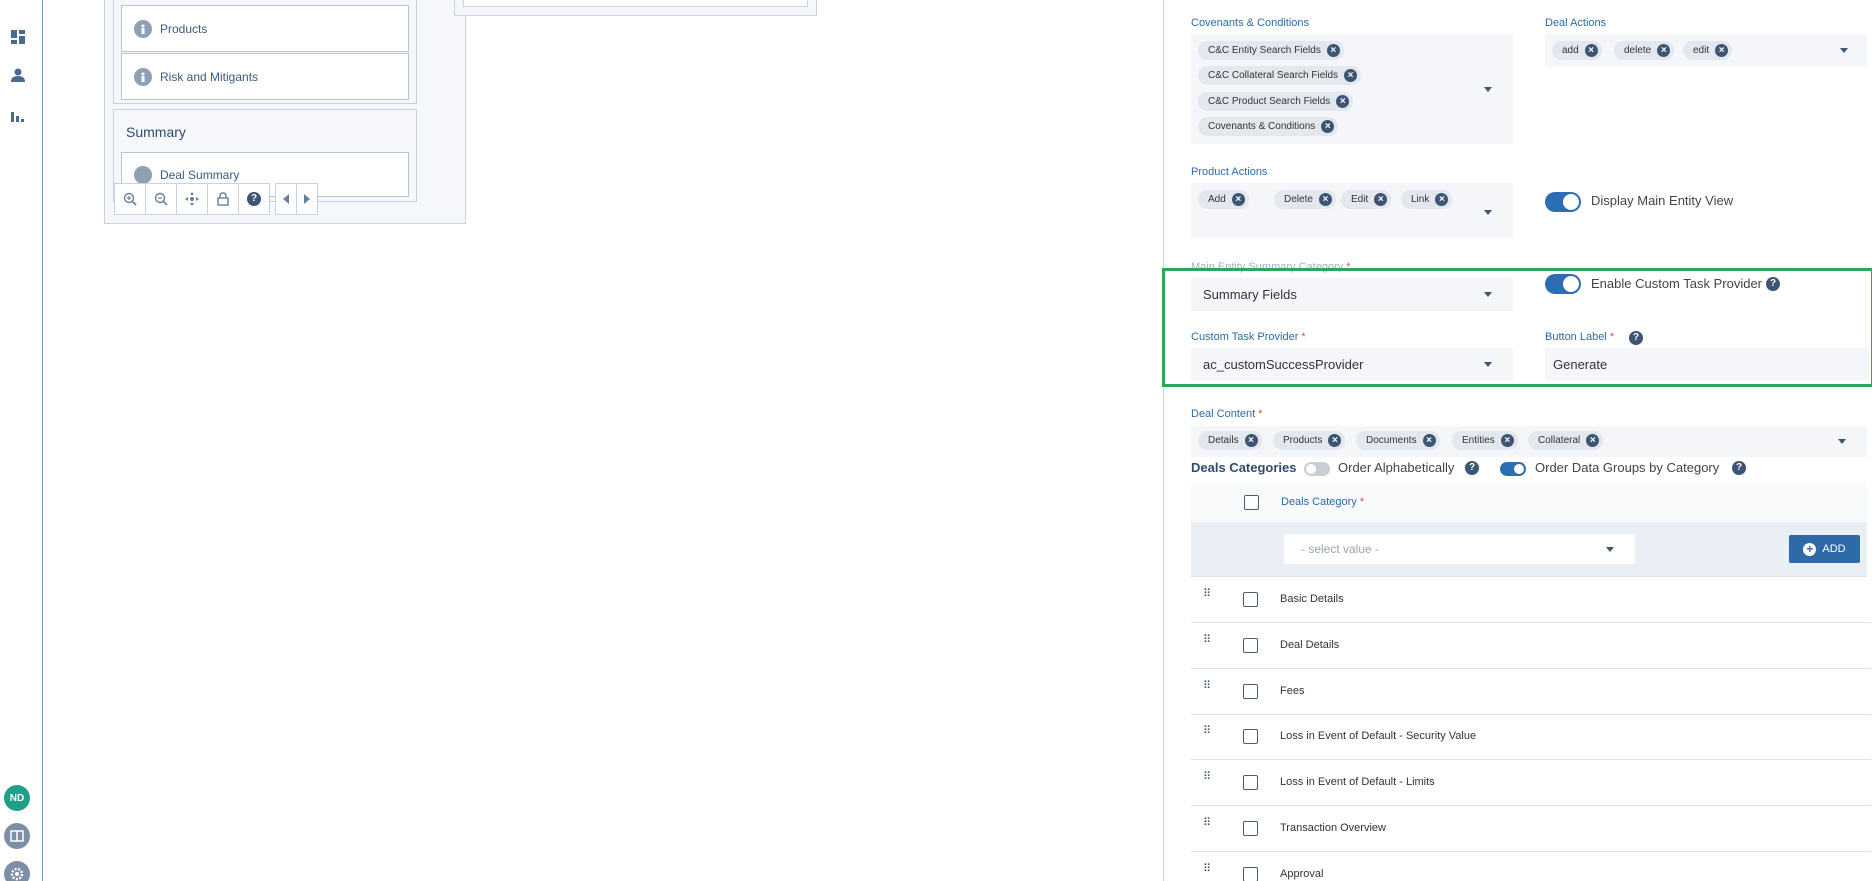  Describe the element at coordinates (1517, 327) in the screenshot. I see `highlight-box` at that location.